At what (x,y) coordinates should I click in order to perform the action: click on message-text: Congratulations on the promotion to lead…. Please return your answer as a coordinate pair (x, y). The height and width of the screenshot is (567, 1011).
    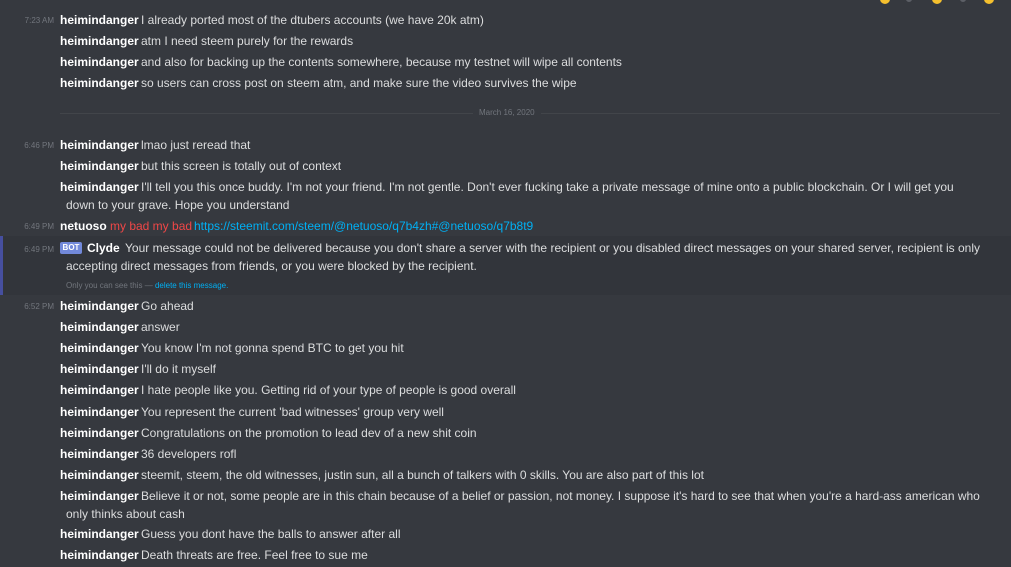
    Looking at the image, I should click on (309, 433).